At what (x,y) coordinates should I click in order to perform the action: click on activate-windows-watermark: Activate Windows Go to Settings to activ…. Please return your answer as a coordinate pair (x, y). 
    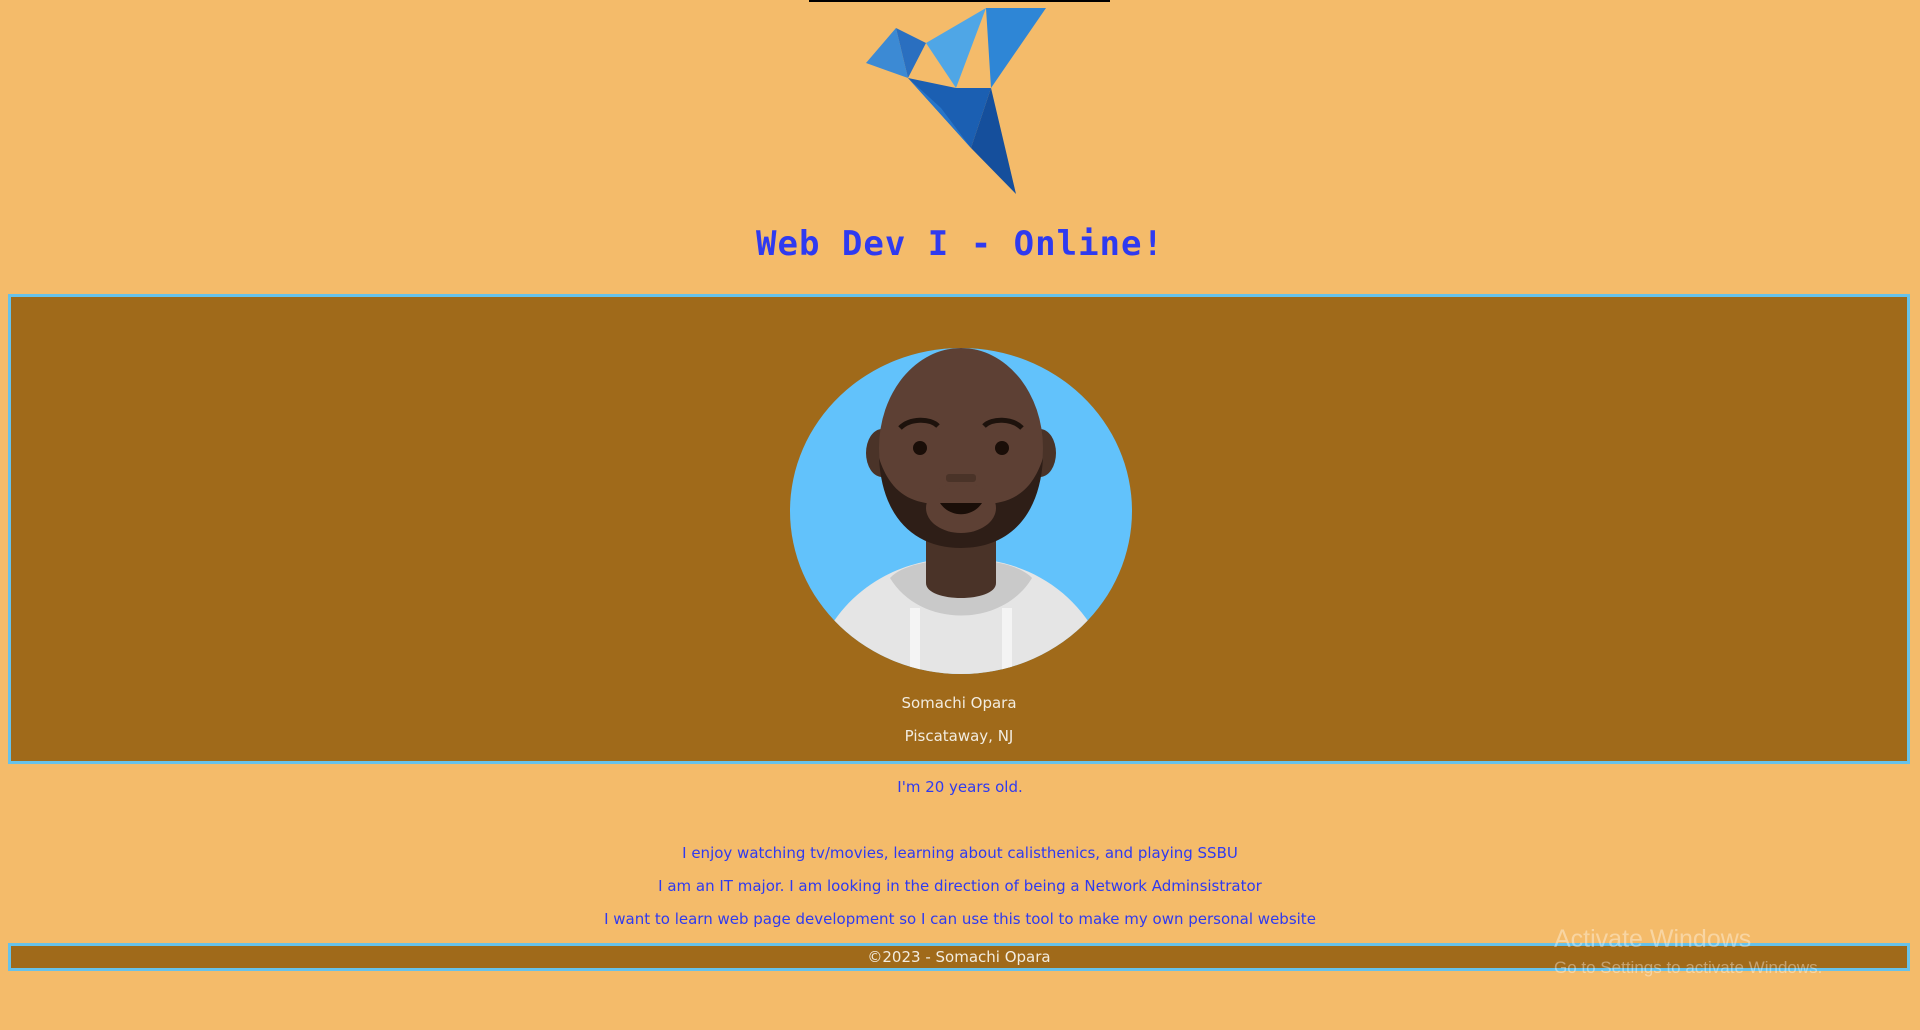
    Looking at the image, I should click on (1688, 951).